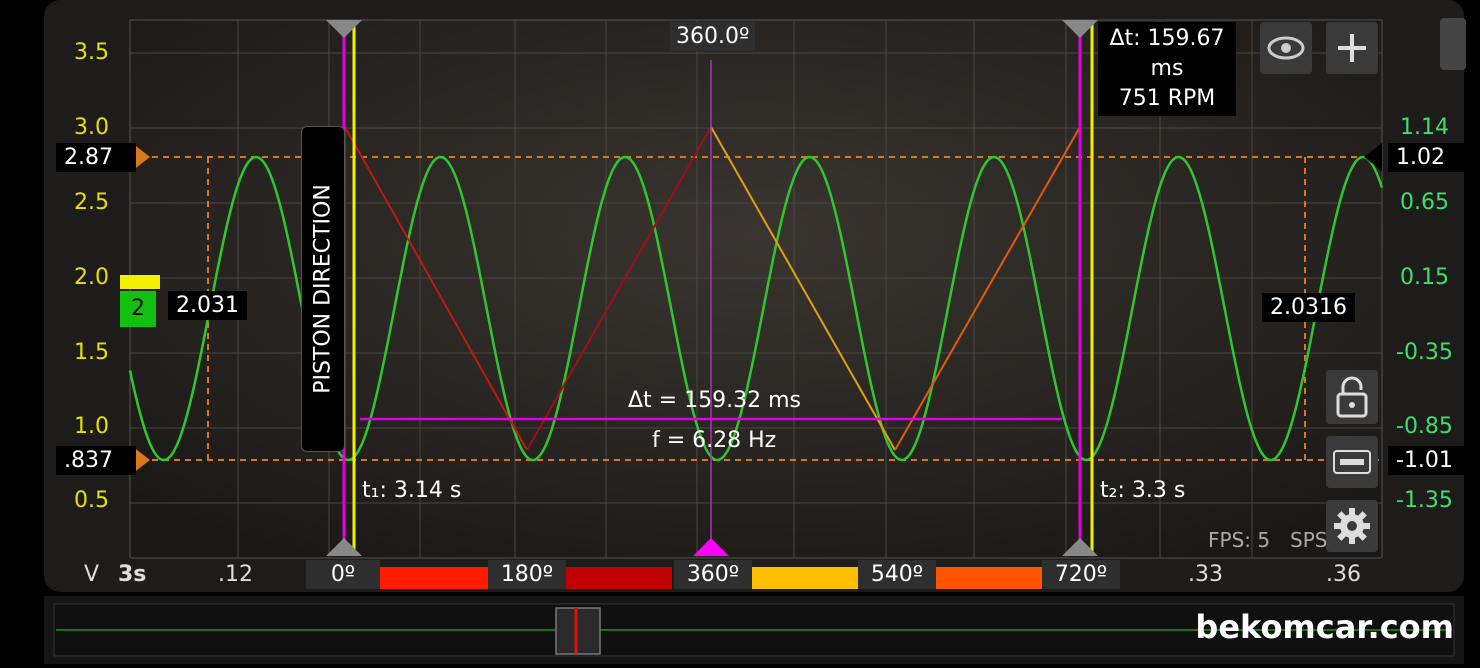  I want to click on sps-readout: SPS, so click(1309, 540).